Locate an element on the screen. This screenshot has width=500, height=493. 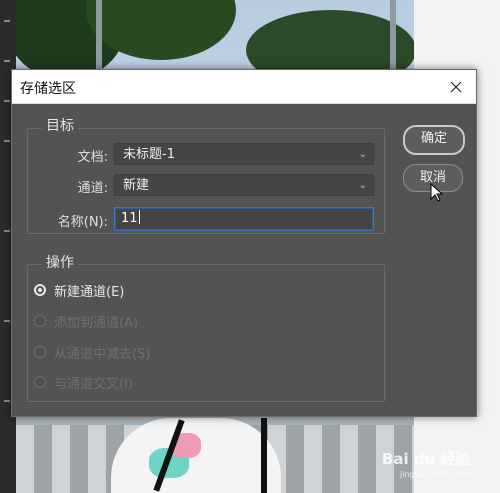
close-icon is located at coordinates (456, 86).